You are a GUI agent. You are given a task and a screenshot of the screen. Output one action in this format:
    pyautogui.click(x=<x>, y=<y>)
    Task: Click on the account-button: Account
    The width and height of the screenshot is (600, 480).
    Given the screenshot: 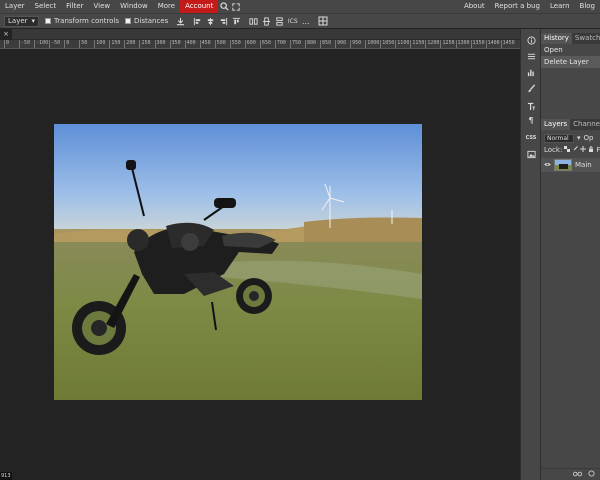 What is the action you would take?
    pyautogui.click(x=199, y=6)
    